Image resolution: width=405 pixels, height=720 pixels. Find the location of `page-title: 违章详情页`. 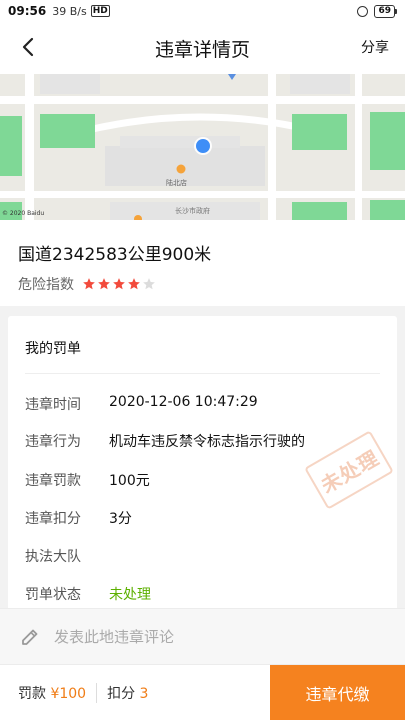

page-title: 违章详情页 is located at coordinates (202, 49).